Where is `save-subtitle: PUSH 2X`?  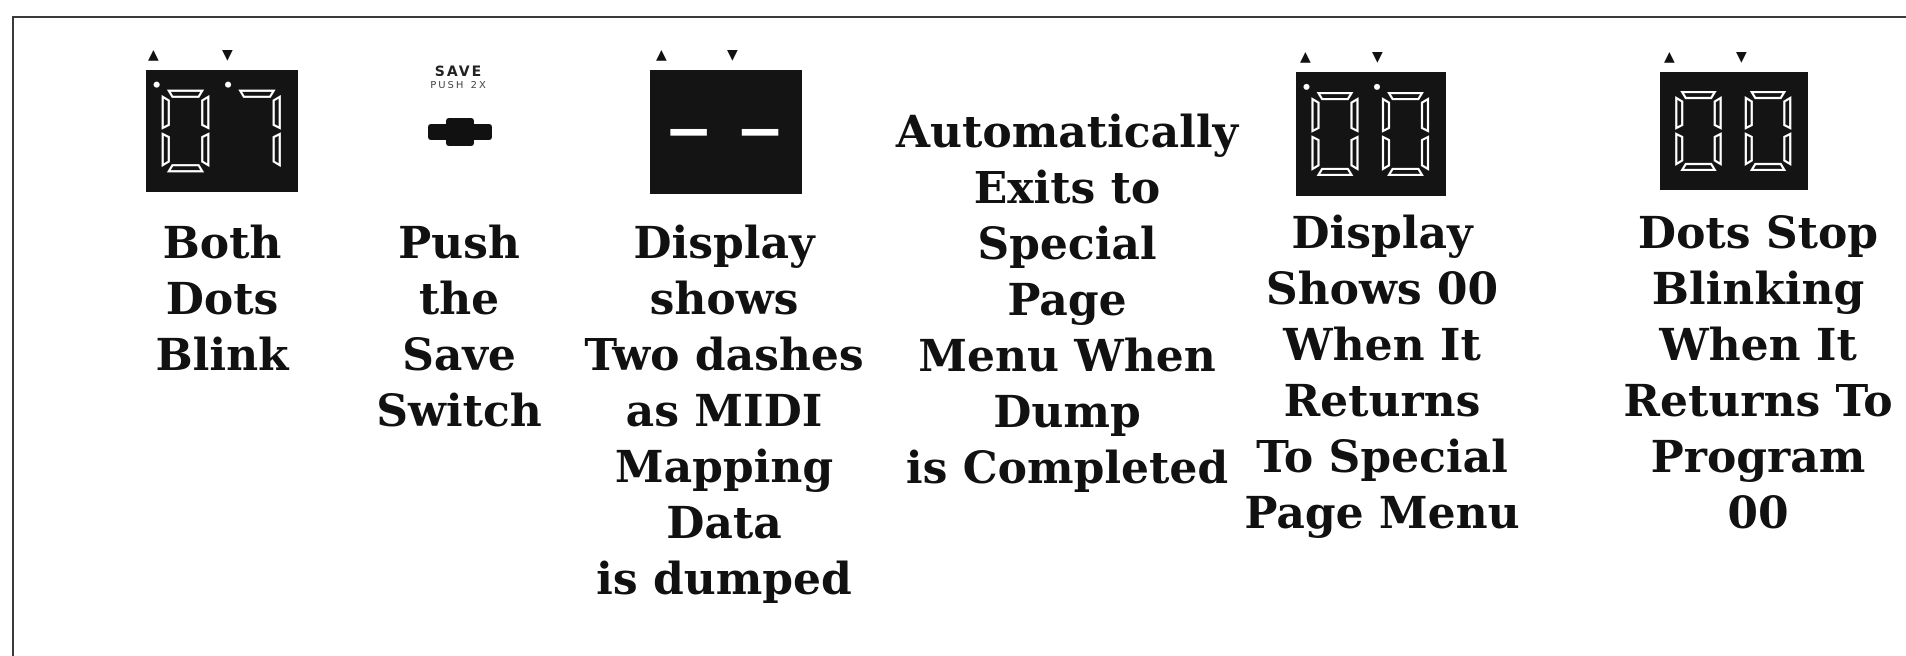 save-subtitle: PUSH 2X is located at coordinates (459, 85).